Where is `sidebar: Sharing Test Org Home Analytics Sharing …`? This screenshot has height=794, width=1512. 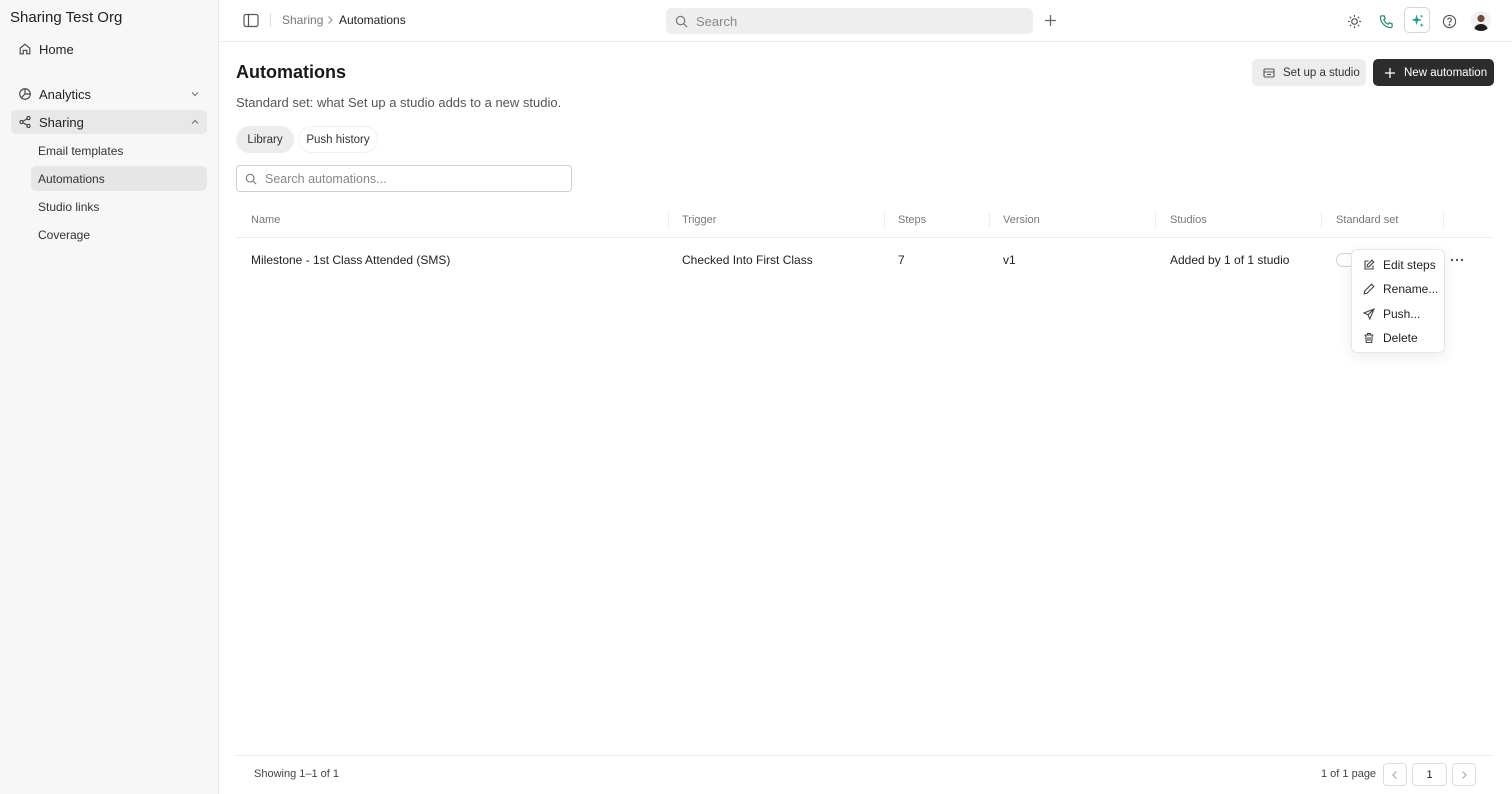 sidebar: Sharing Test Org Home Analytics Sharing … is located at coordinates (109, 397).